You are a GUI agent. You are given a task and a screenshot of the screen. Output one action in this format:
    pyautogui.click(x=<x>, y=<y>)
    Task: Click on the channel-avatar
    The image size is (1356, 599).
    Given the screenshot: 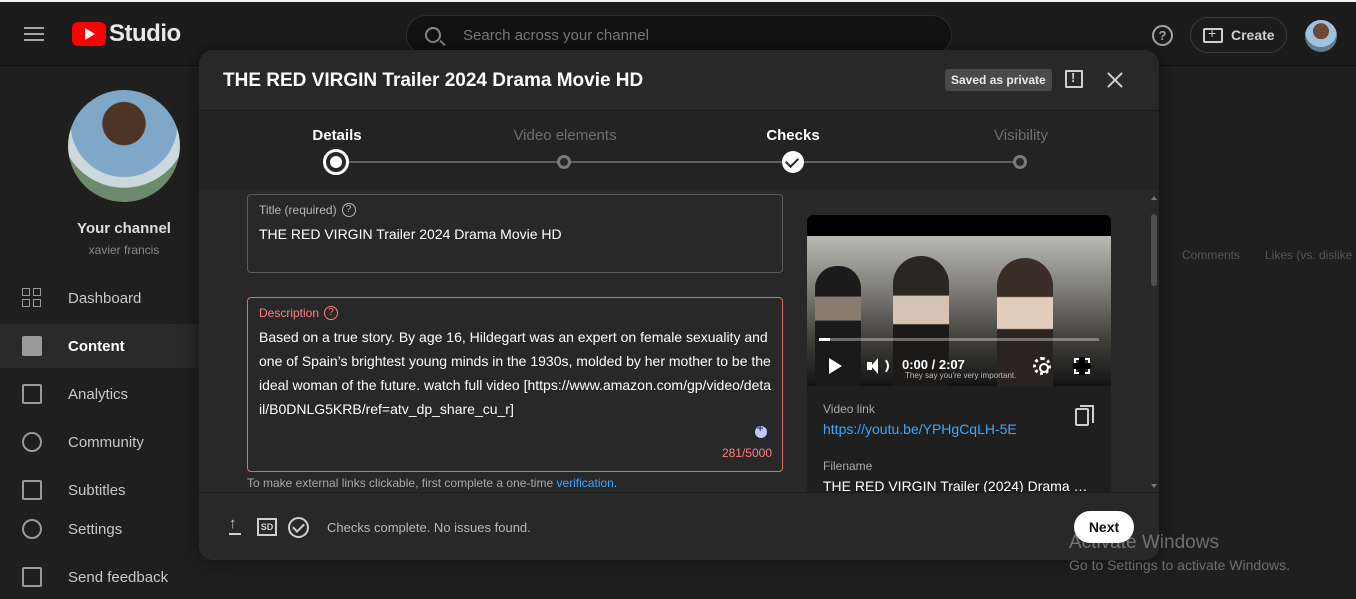 What is the action you would take?
    pyautogui.click(x=124, y=146)
    